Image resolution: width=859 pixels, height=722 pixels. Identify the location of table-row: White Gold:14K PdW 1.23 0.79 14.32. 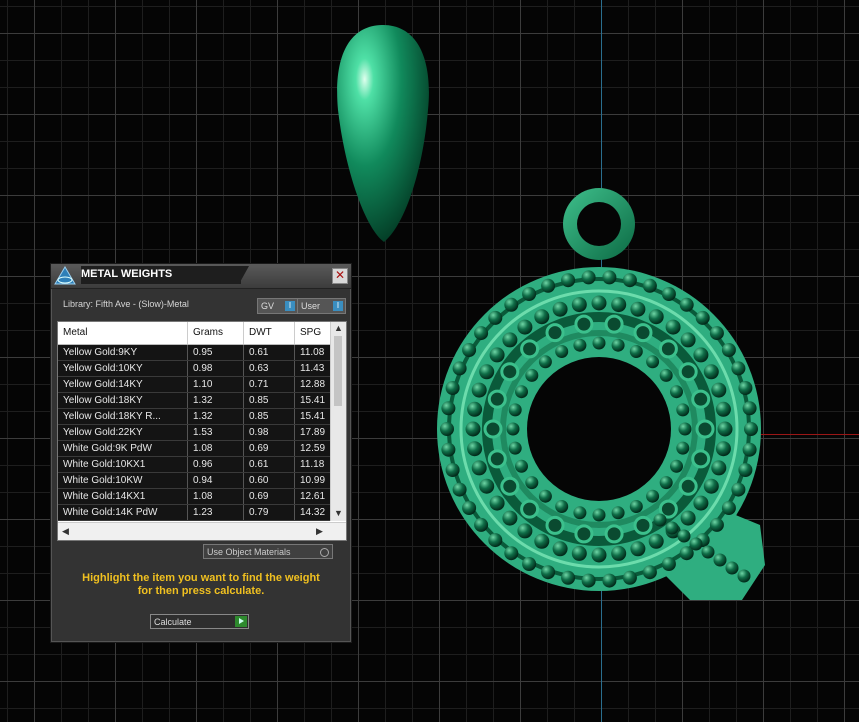
(194, 513).